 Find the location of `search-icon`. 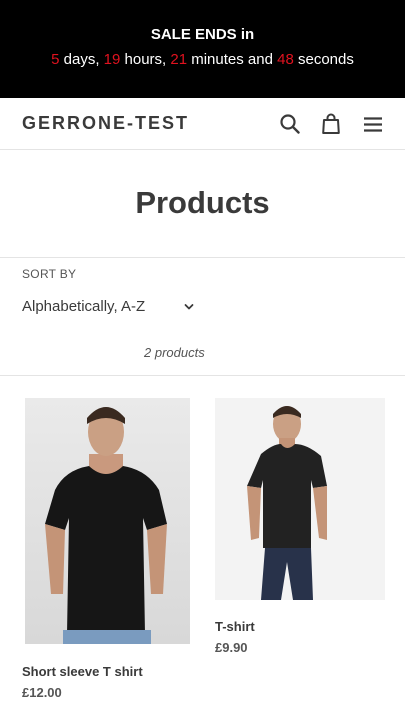

search-icon is located at coordinates (290, 124).